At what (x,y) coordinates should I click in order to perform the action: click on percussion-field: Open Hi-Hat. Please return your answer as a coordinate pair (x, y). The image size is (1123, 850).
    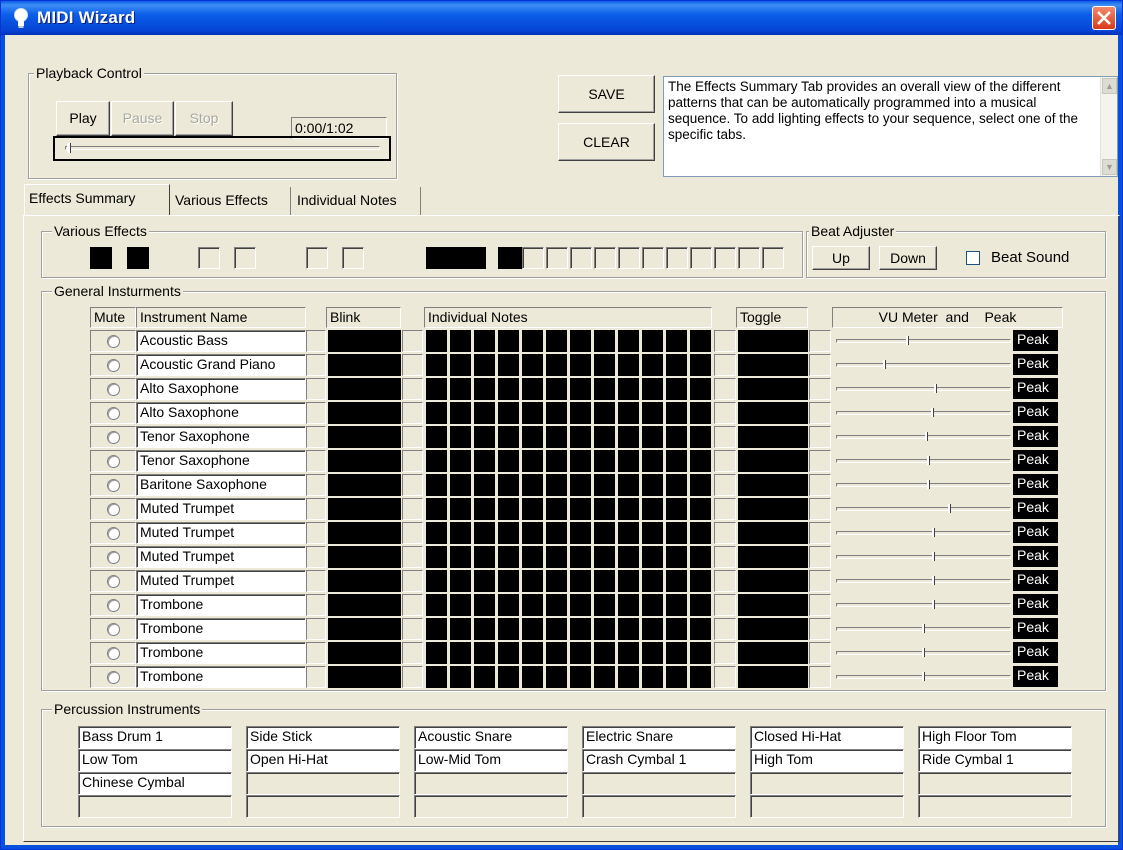
    Looking at the image, I should click on (323, 760).